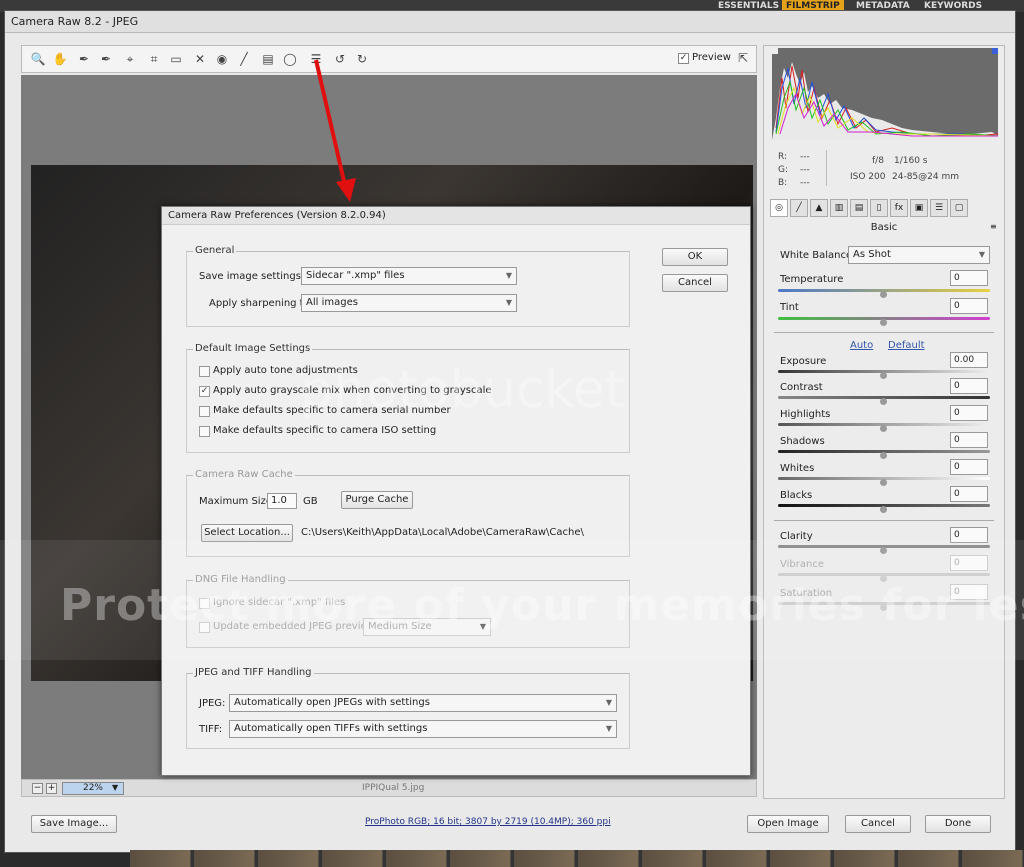 The image size is (1024, 867). Describe the element at coordinates (969, 494) in the screenshot. I see `blacks-field: 0` at that location.